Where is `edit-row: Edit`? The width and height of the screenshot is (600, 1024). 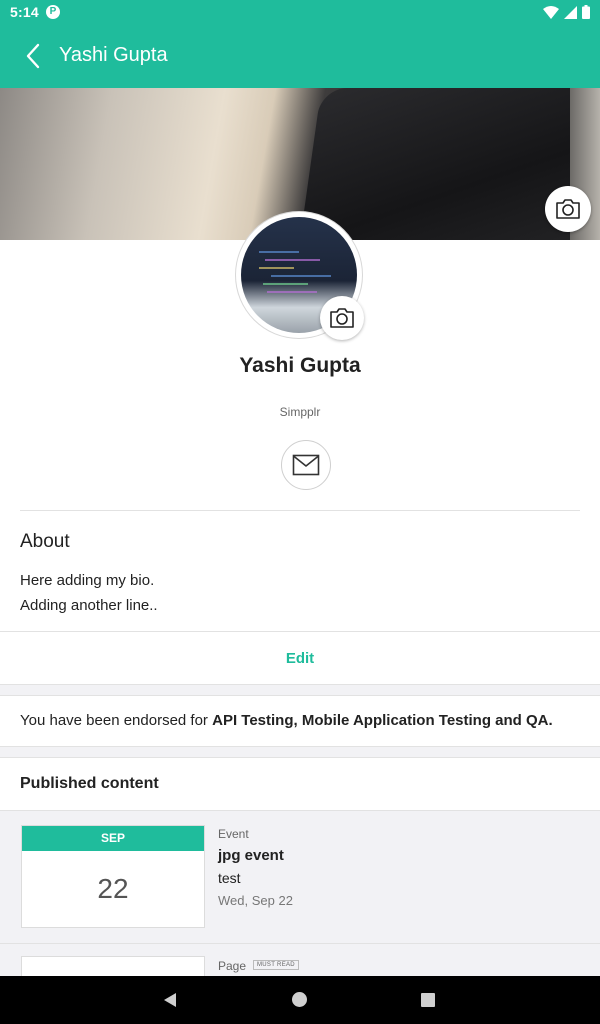
edit-row: Edit is located at coordinates (300, 658).